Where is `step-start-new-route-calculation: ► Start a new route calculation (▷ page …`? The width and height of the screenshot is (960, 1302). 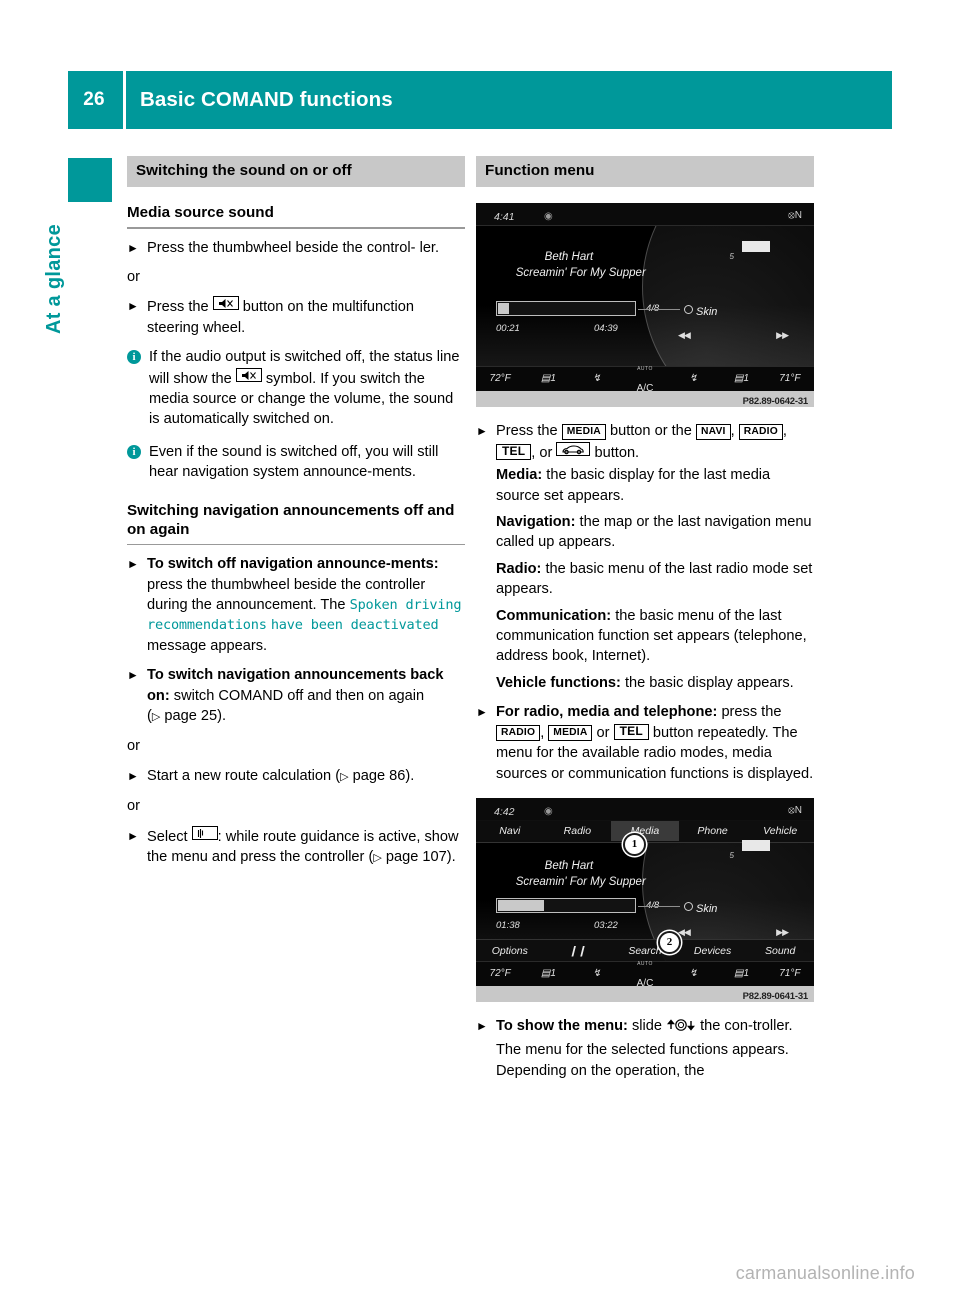
step-start-new-route-calculation: ► Start a new route calculation (▷ page … is located at coordinates (296, 776).